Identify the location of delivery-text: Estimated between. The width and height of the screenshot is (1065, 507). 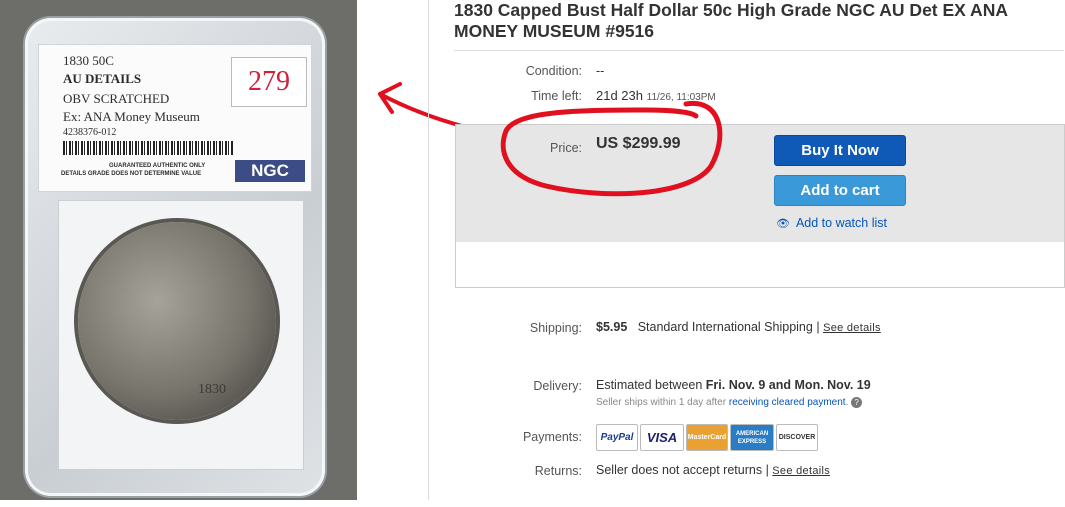
(649, 385).